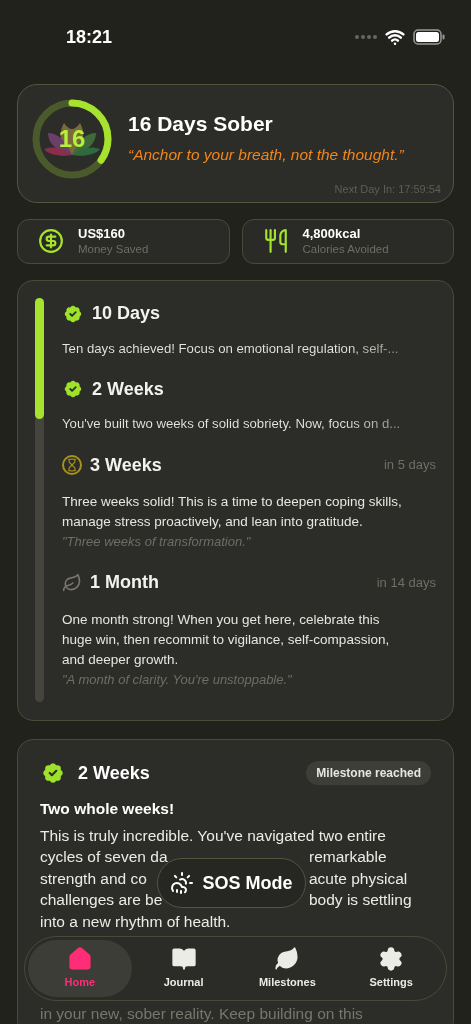  What do you see at coordinates (89, 37) in the screenshot?
I see `status-time: 18:21` at bounding box center [89, 37].